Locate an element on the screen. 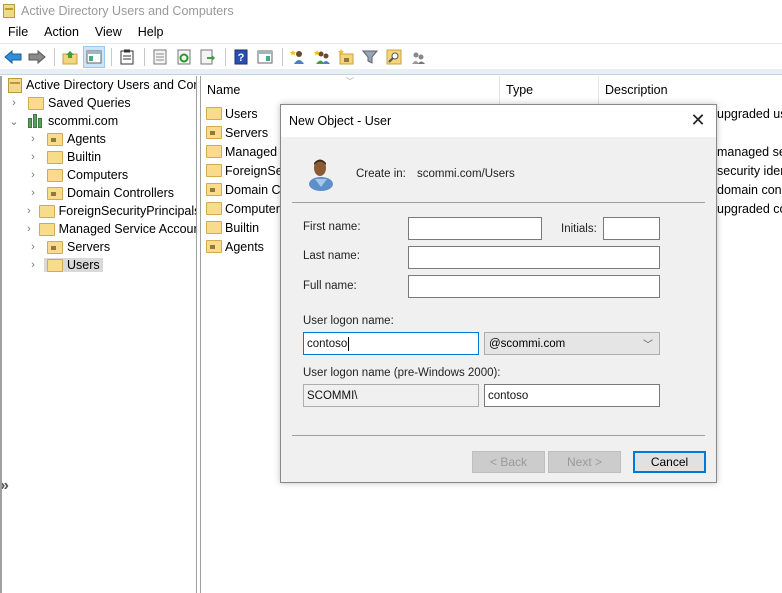 This screenshot has height=593, width=782. up-folder-icon is located at coordinates (70, 57).